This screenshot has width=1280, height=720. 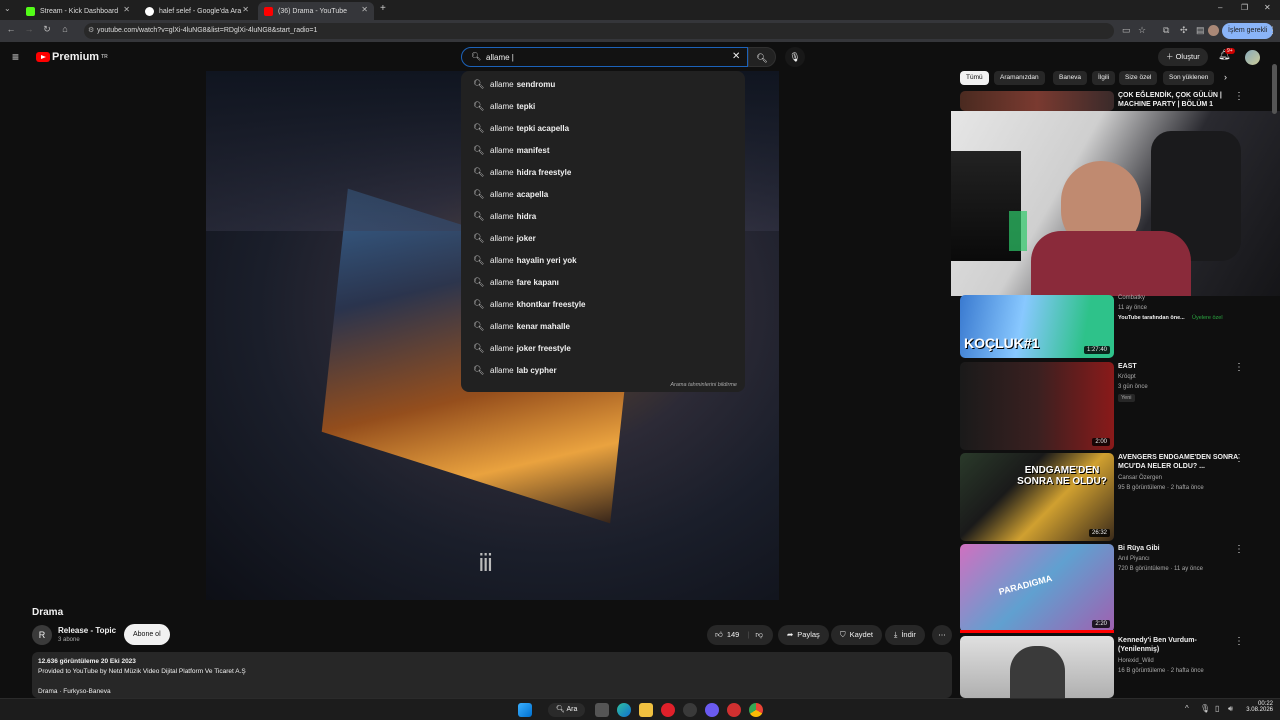 I want to click on more-menu-icon: ⋮, so click(x=1272, y=30).